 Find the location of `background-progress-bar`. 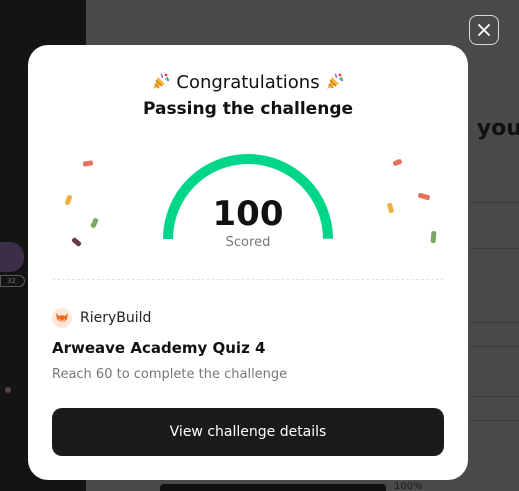

background-progress-bar is located at coordinates (273, 487).